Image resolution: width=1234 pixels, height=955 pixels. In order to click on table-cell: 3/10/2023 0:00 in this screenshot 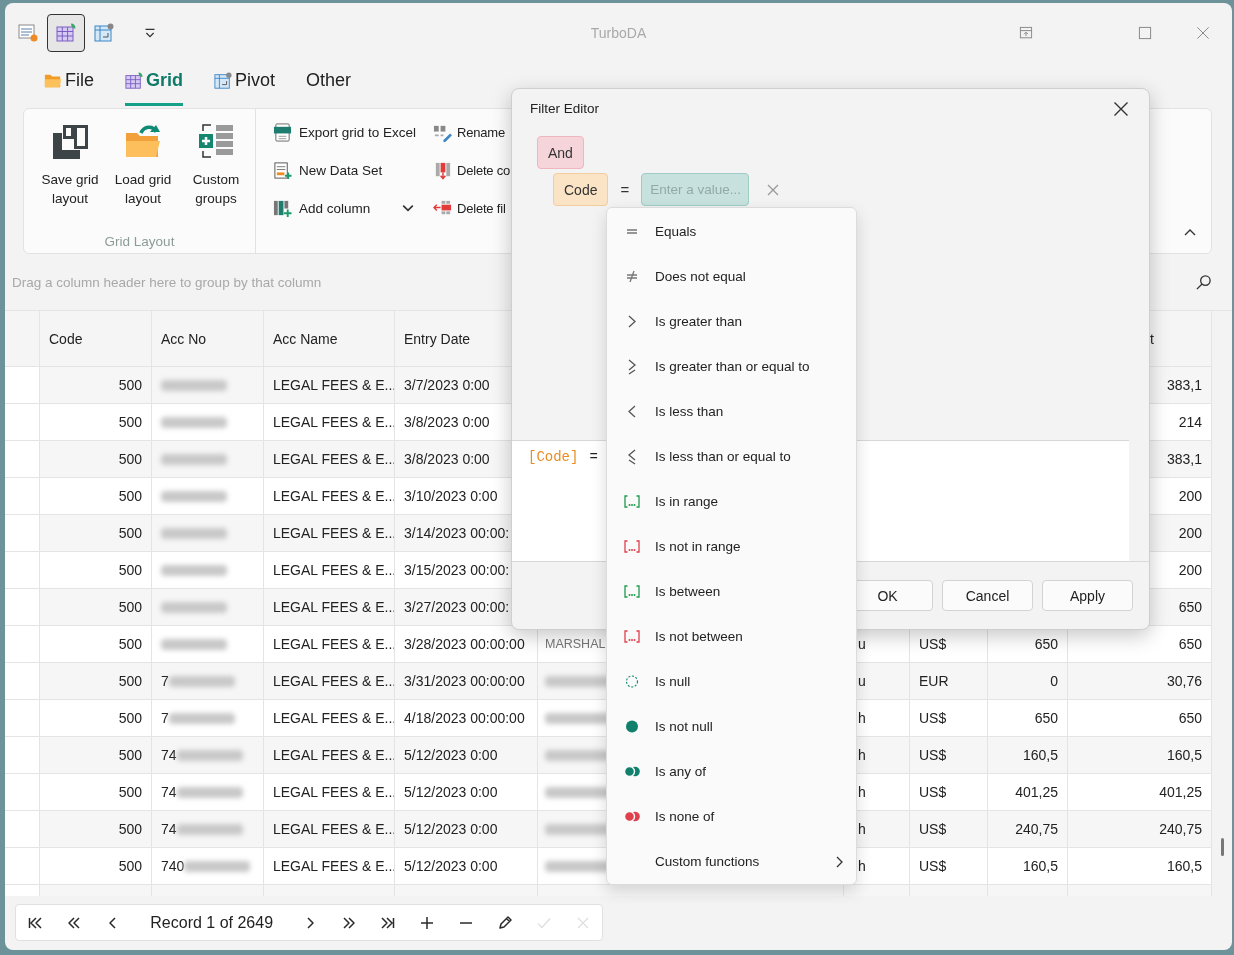, I will do `click(451, 496)`.